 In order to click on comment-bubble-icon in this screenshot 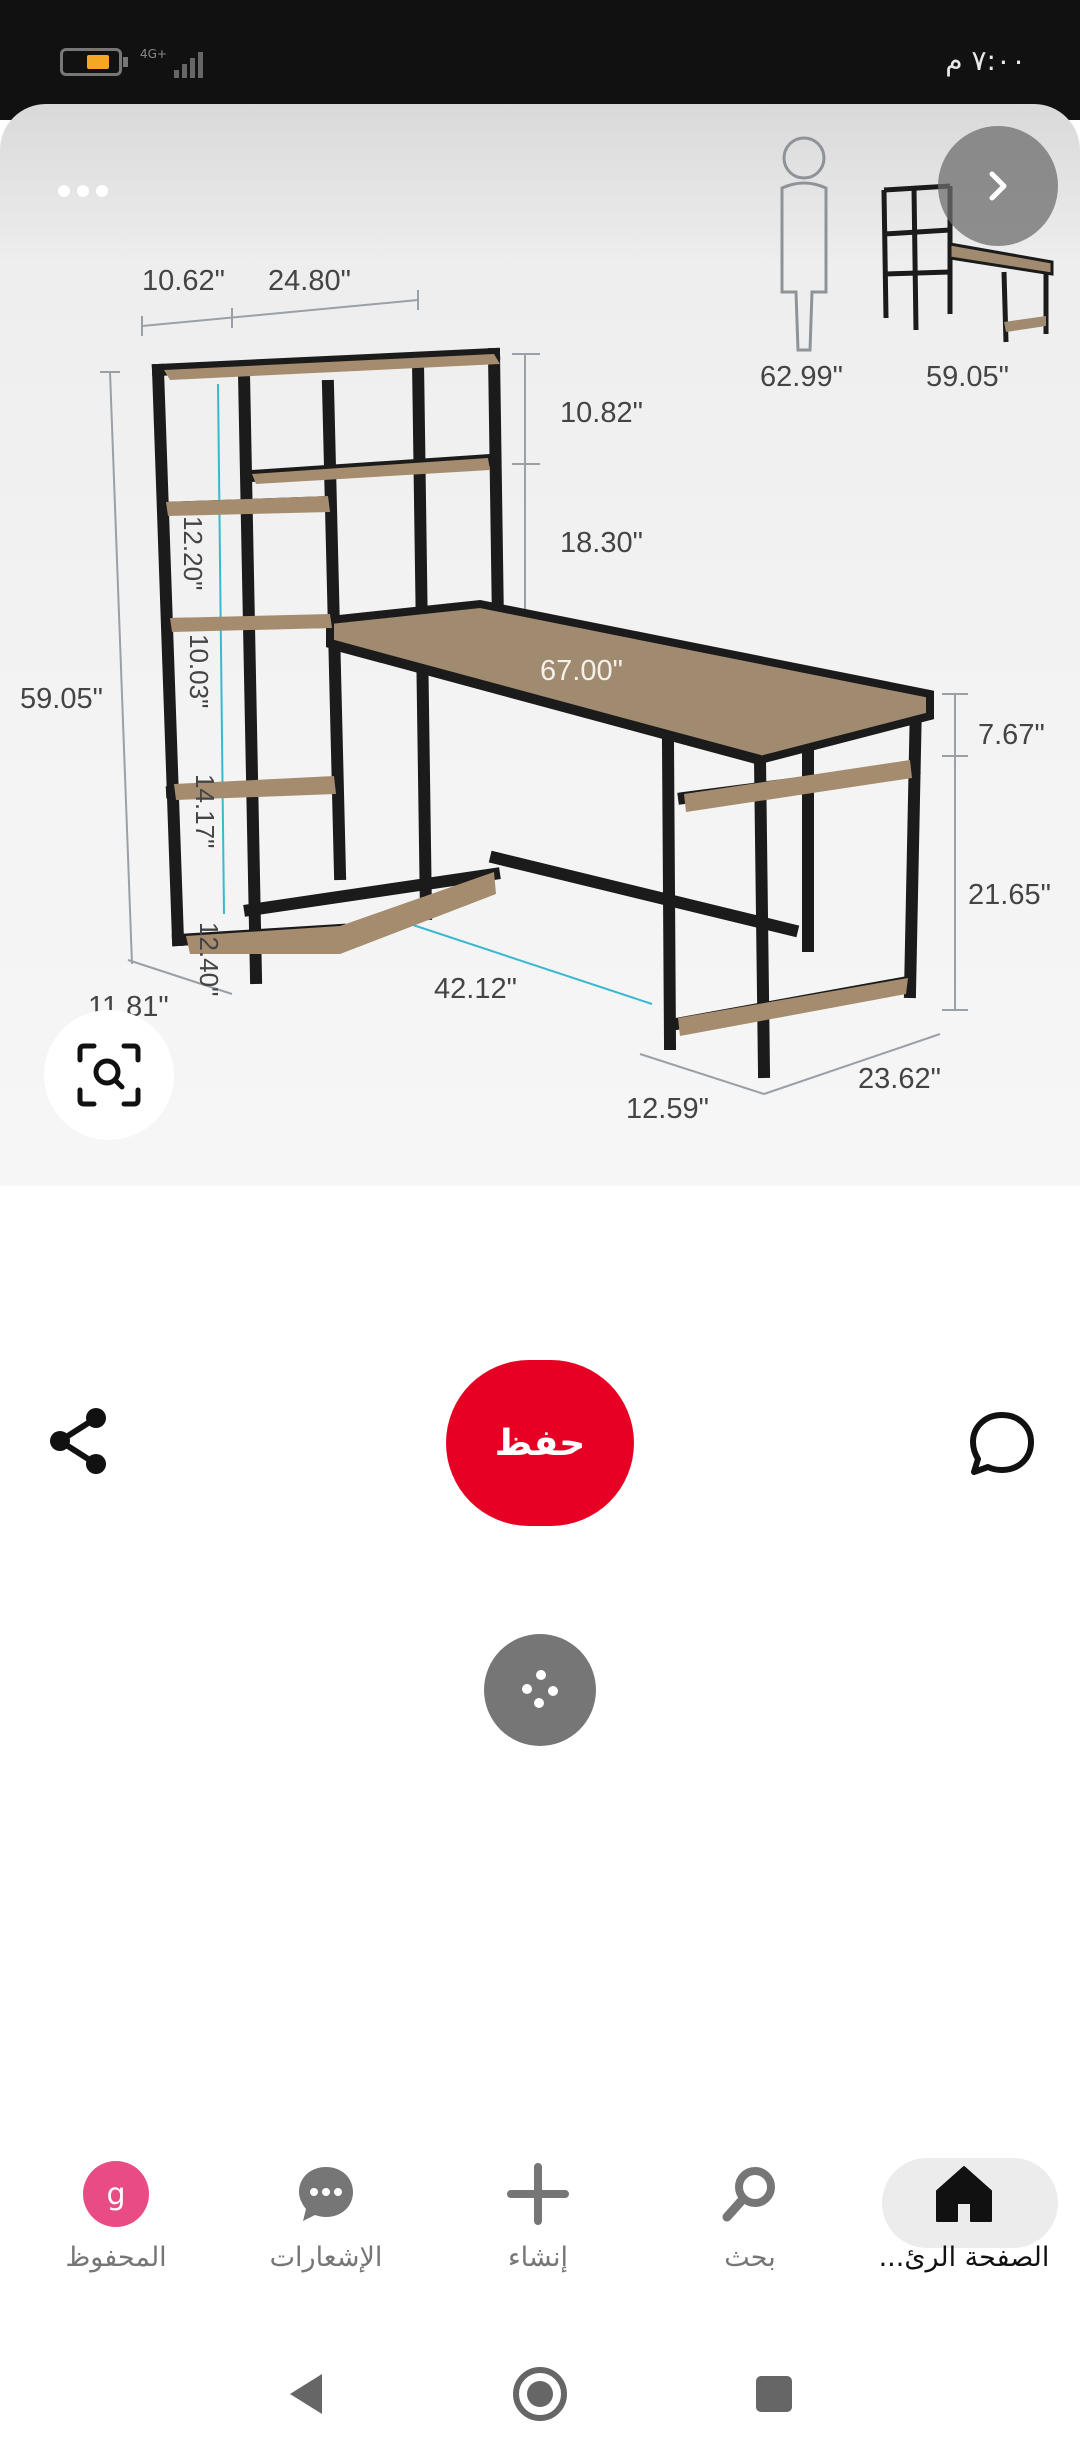, I will do `click(1002, 1443)`.